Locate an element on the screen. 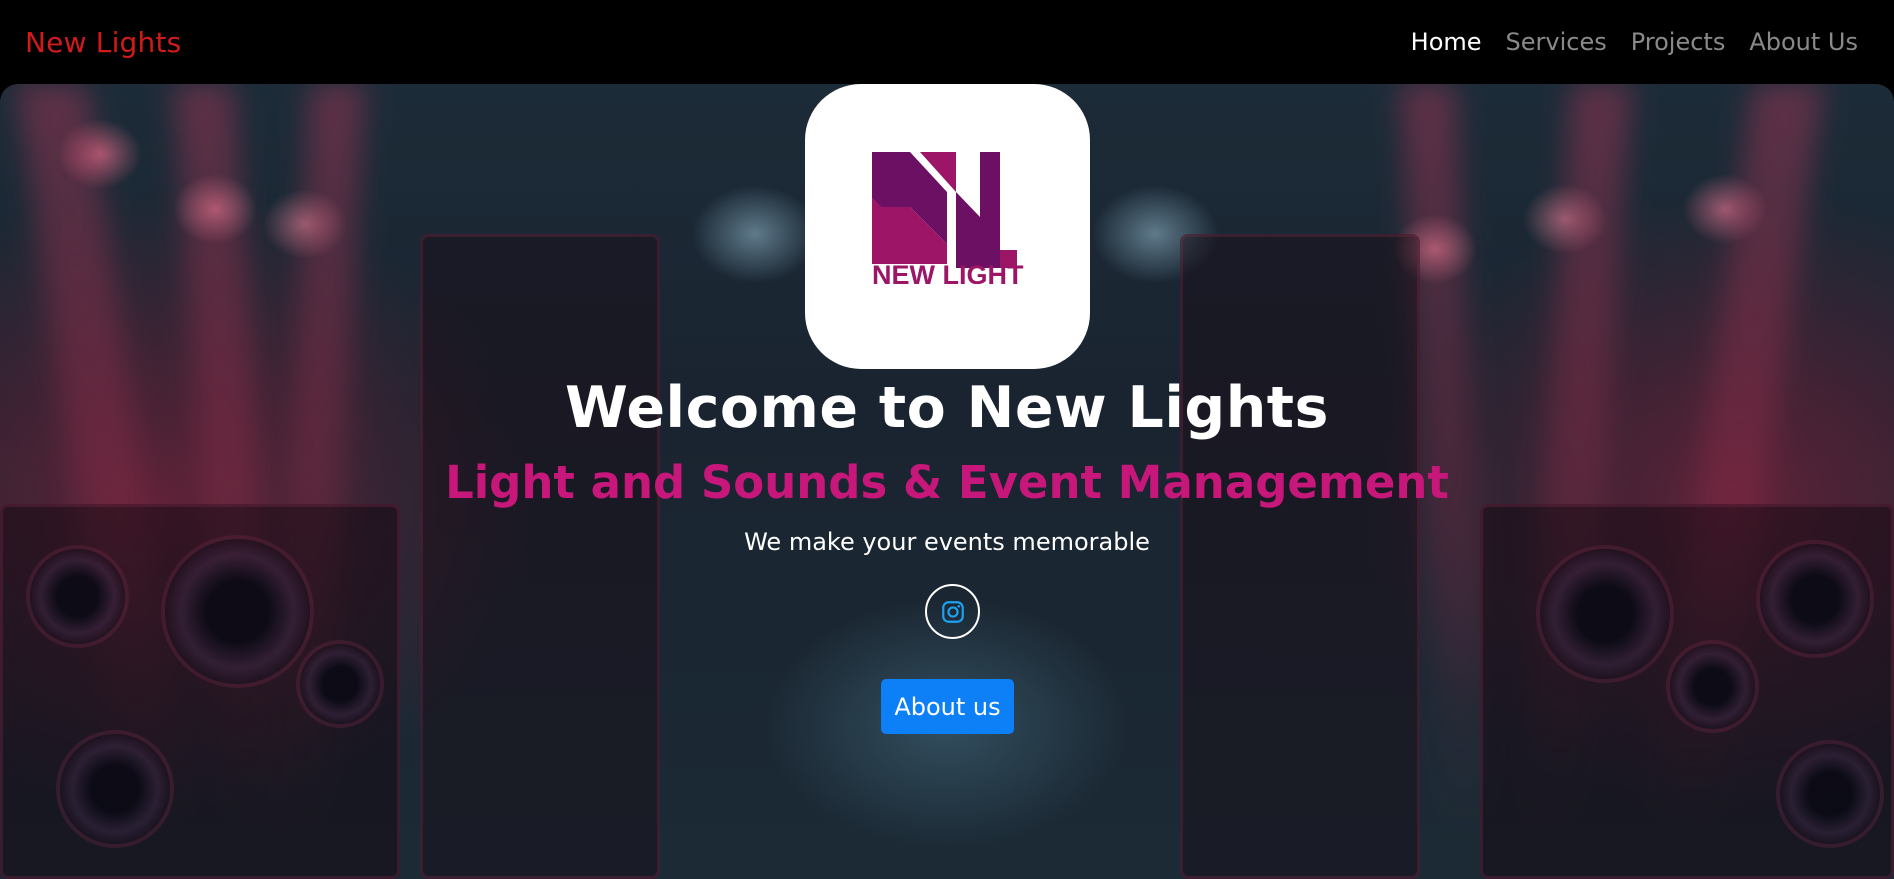  nav-links: Home Services Projects About Us is located at coordinates (1634, 42).